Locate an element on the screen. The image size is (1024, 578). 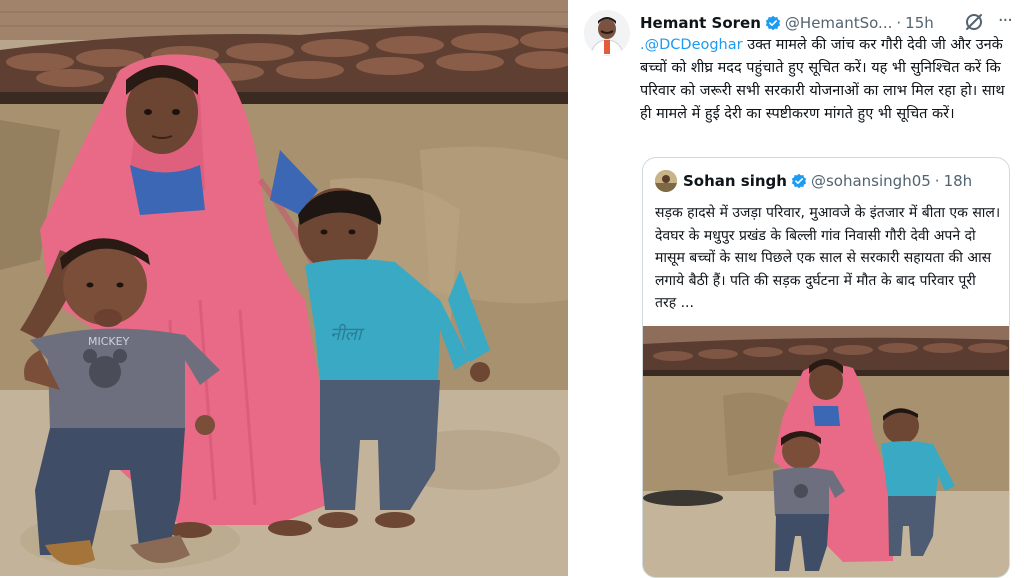
tweet-header: Hemant Soren @HemantSo... · 15h is located at coordinates (827, 23).